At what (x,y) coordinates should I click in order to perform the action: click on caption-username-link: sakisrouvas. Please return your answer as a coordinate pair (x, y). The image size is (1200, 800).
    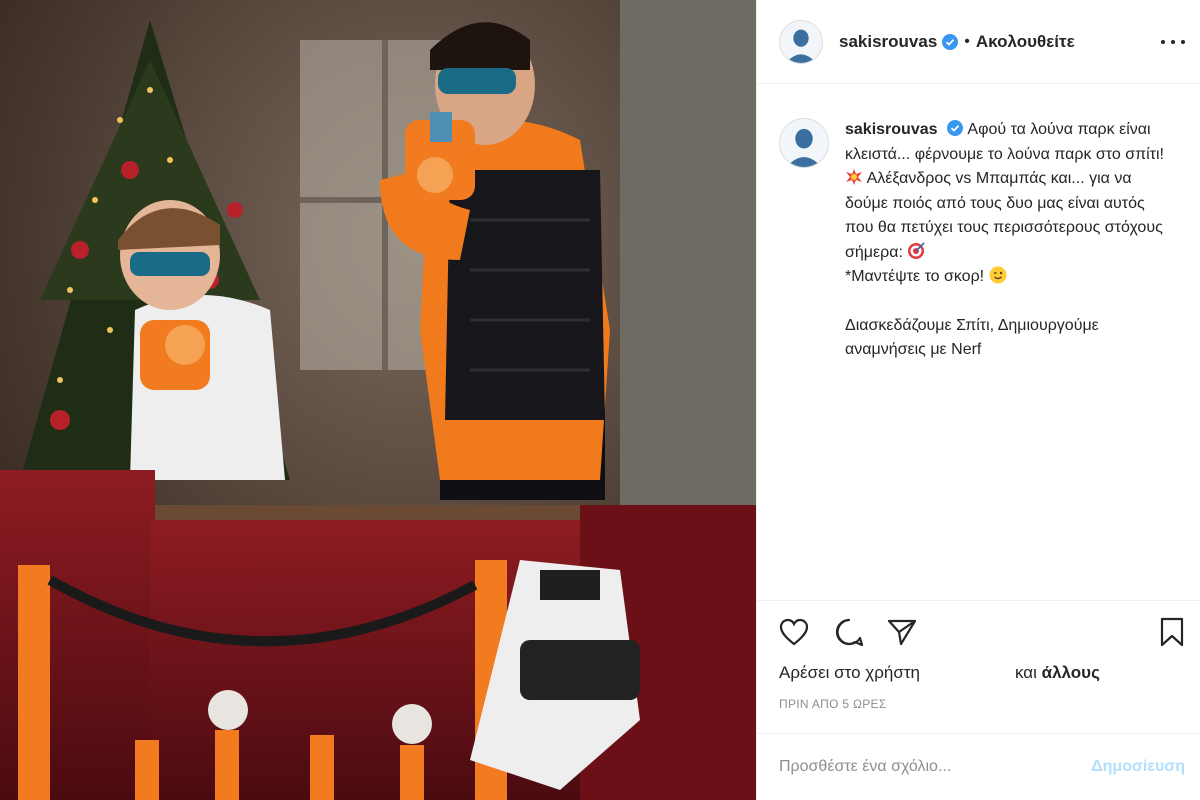
    Looking at the image, I should click on (891, 129).